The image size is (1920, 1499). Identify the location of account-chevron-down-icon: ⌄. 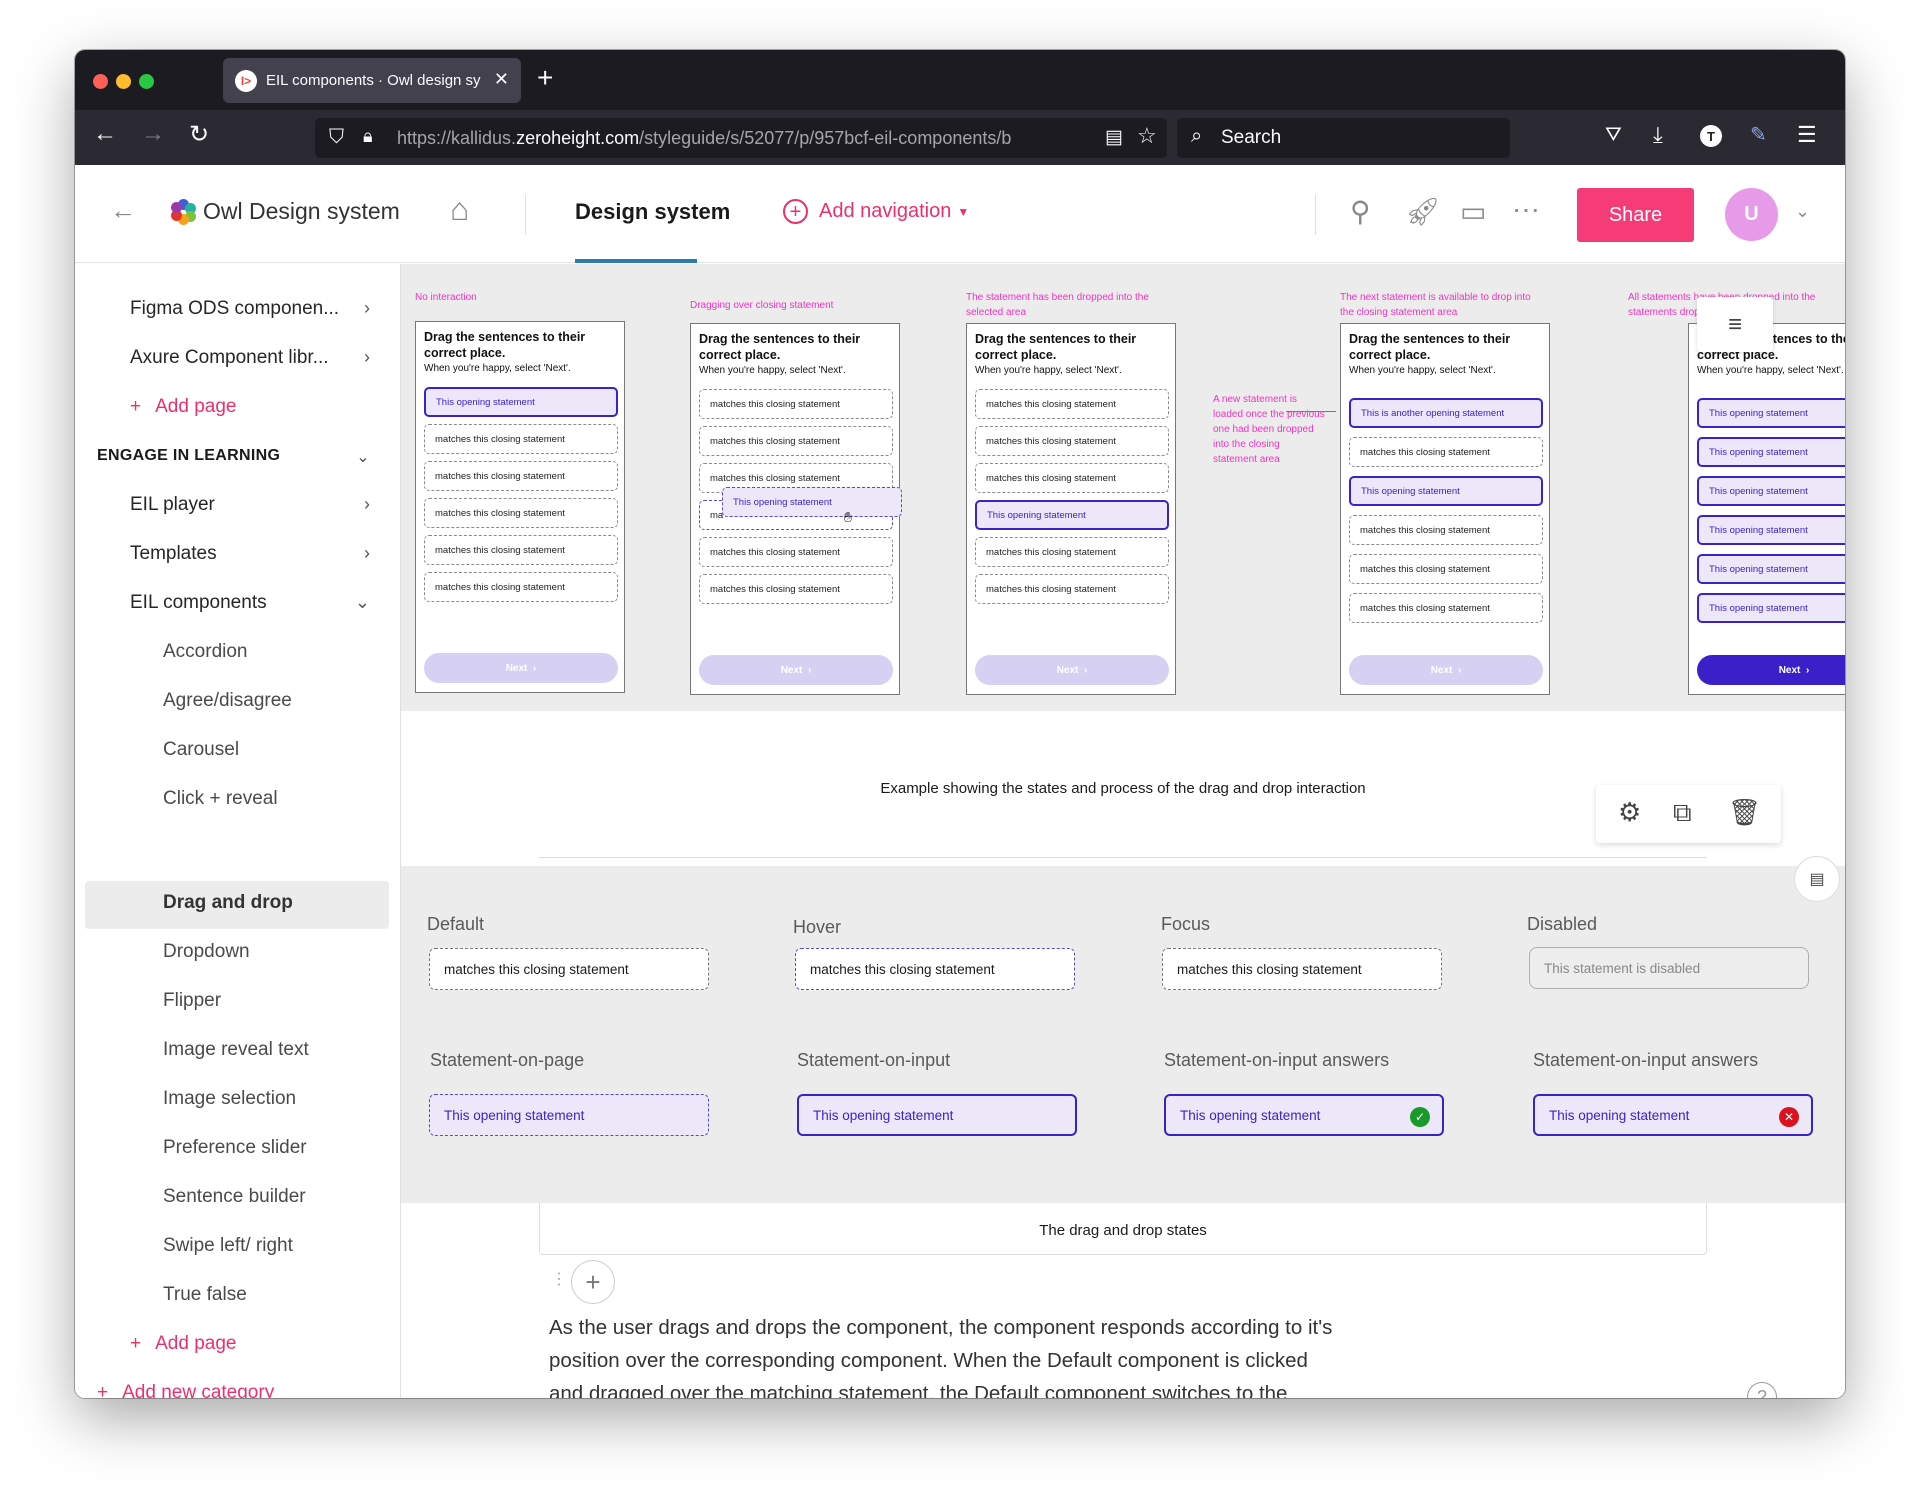
(1802, 211).